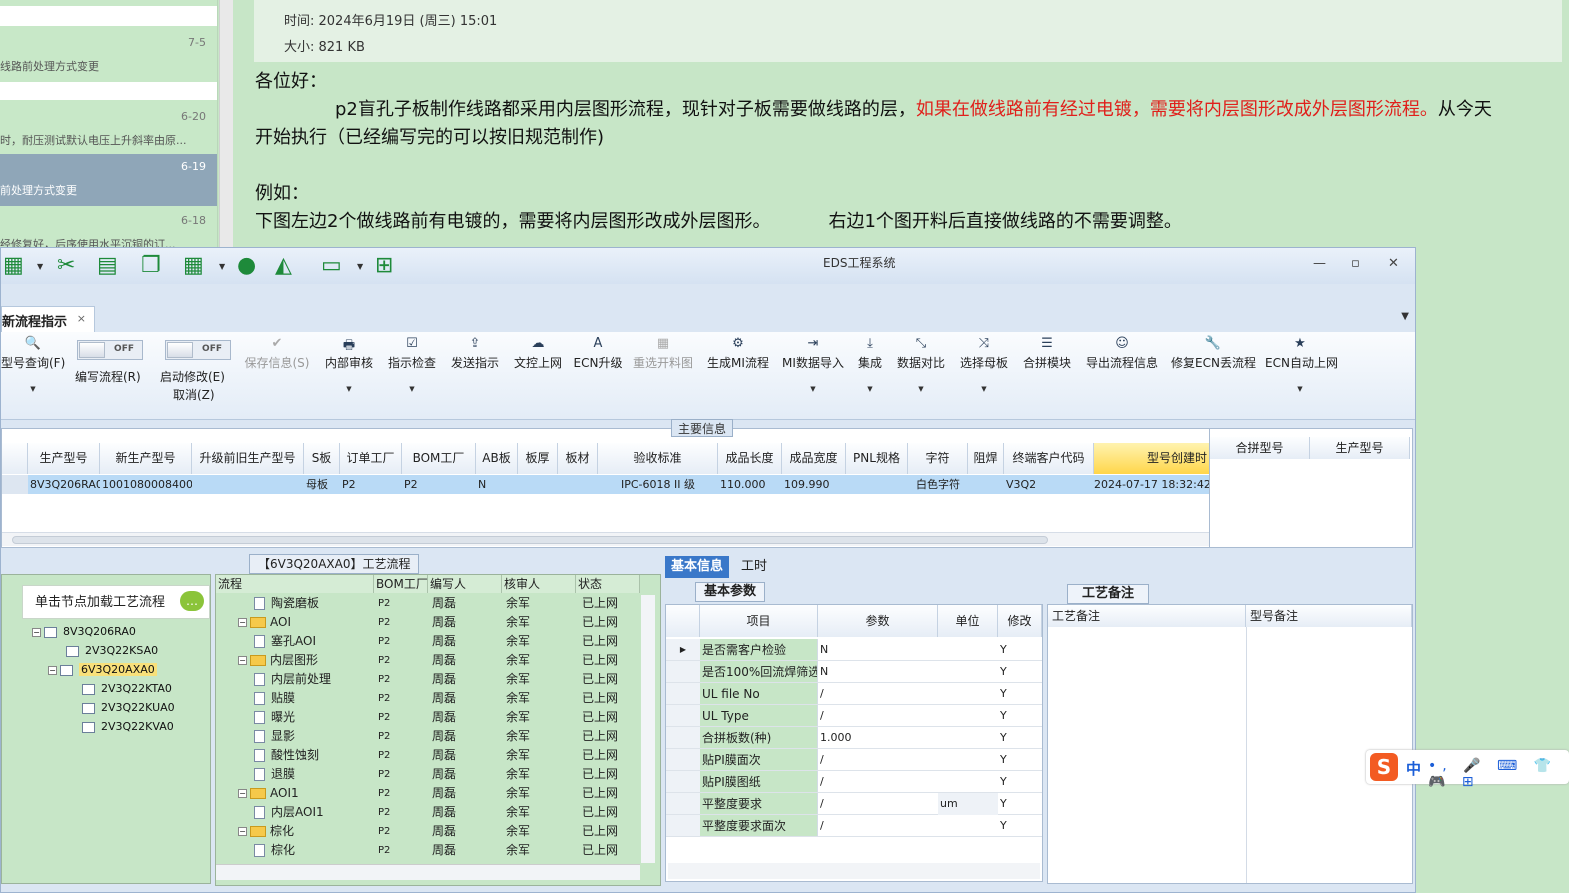 The width and height of the screenshot is (1569, 893). I want to click on mail-list-scrollbar, so click(226, 124).